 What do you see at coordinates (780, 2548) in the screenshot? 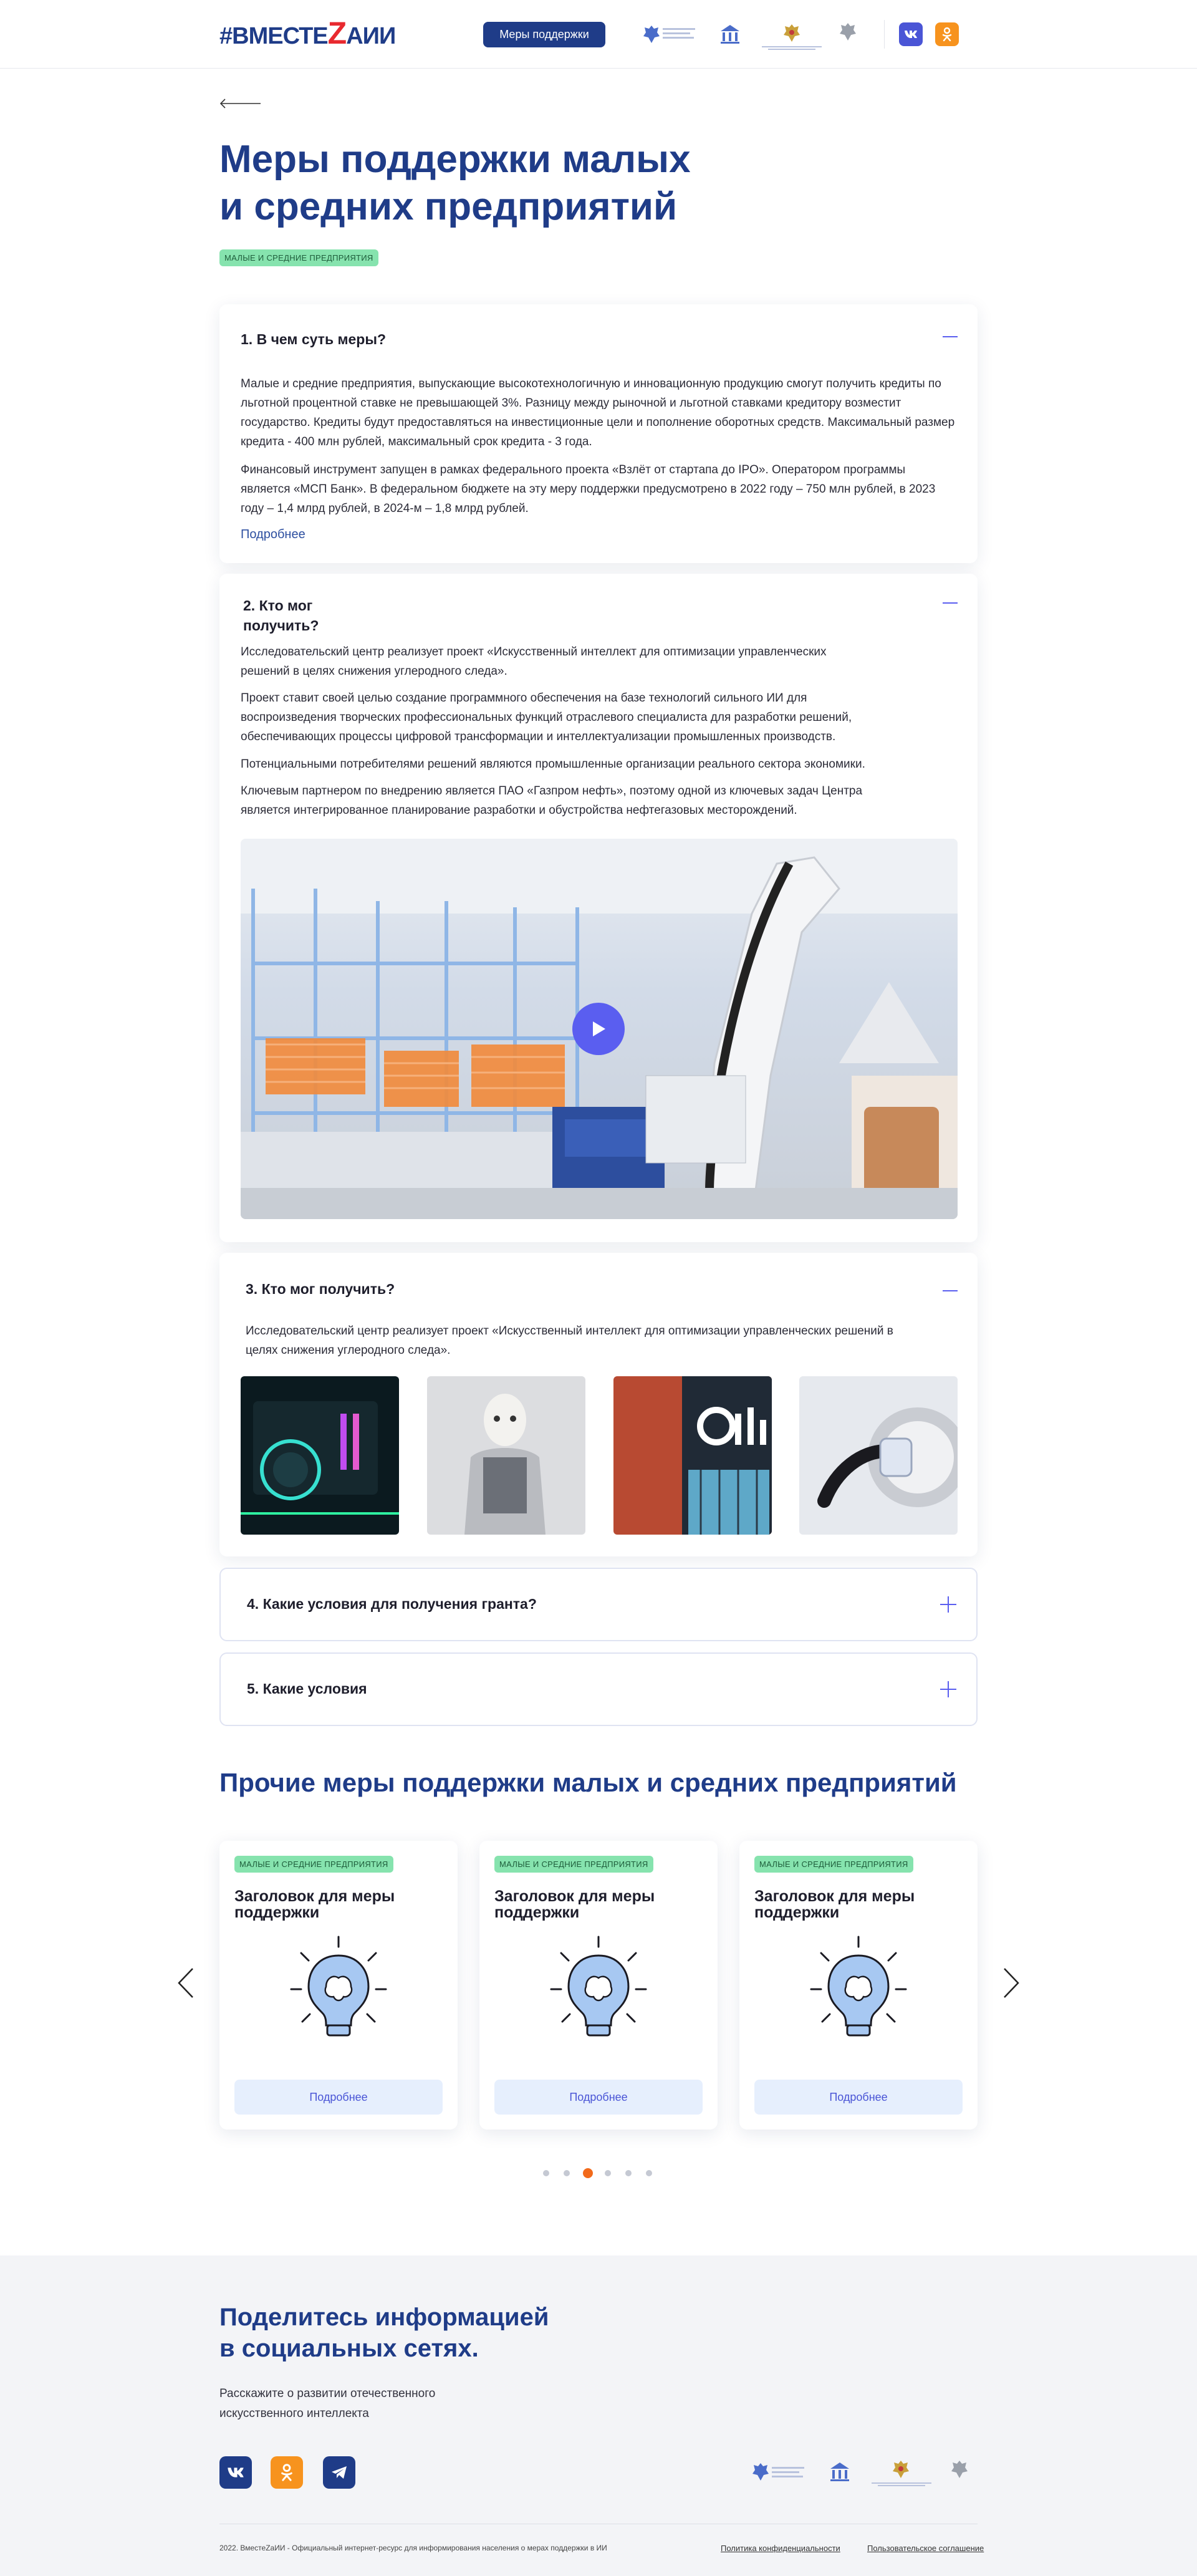
I see `privacy-policy-link: Политика конфиденциальности` at bounding box center [780, 2548].